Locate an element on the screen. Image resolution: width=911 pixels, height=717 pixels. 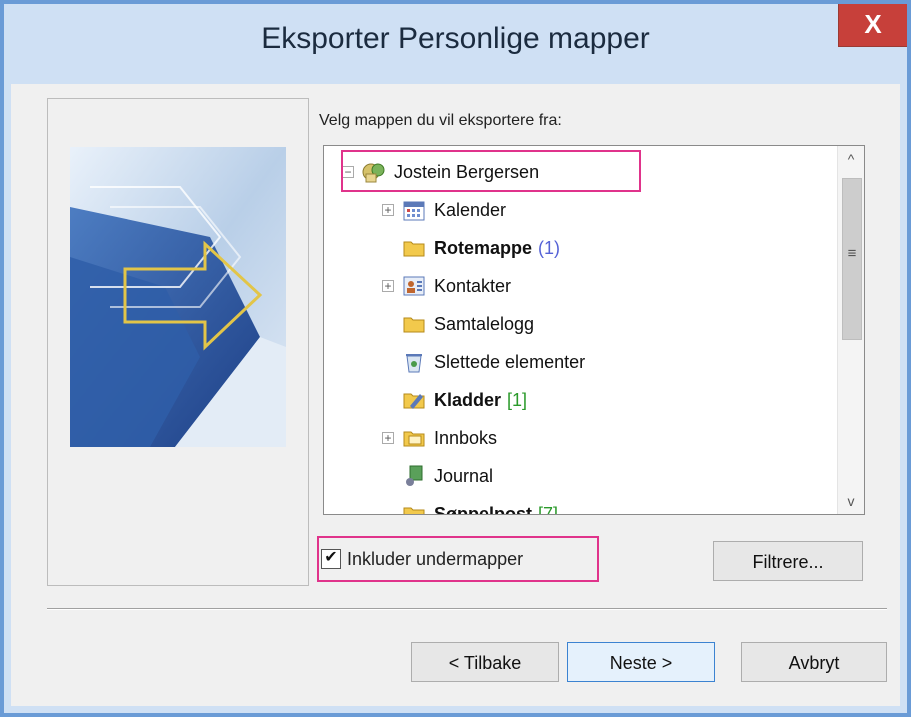
calendar-icon is located at coordinates (414, 211).